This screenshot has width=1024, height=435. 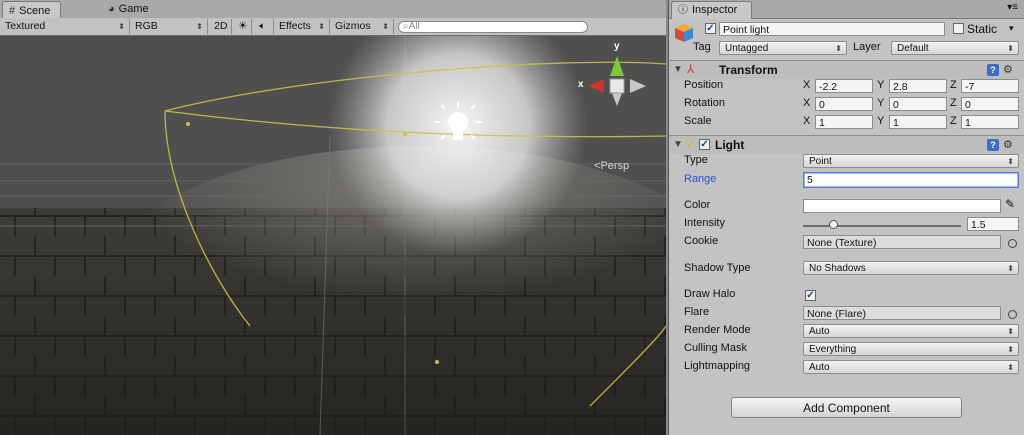 I want to click on culling-mask-label: Culling Mask, so click(x=715, y=348).